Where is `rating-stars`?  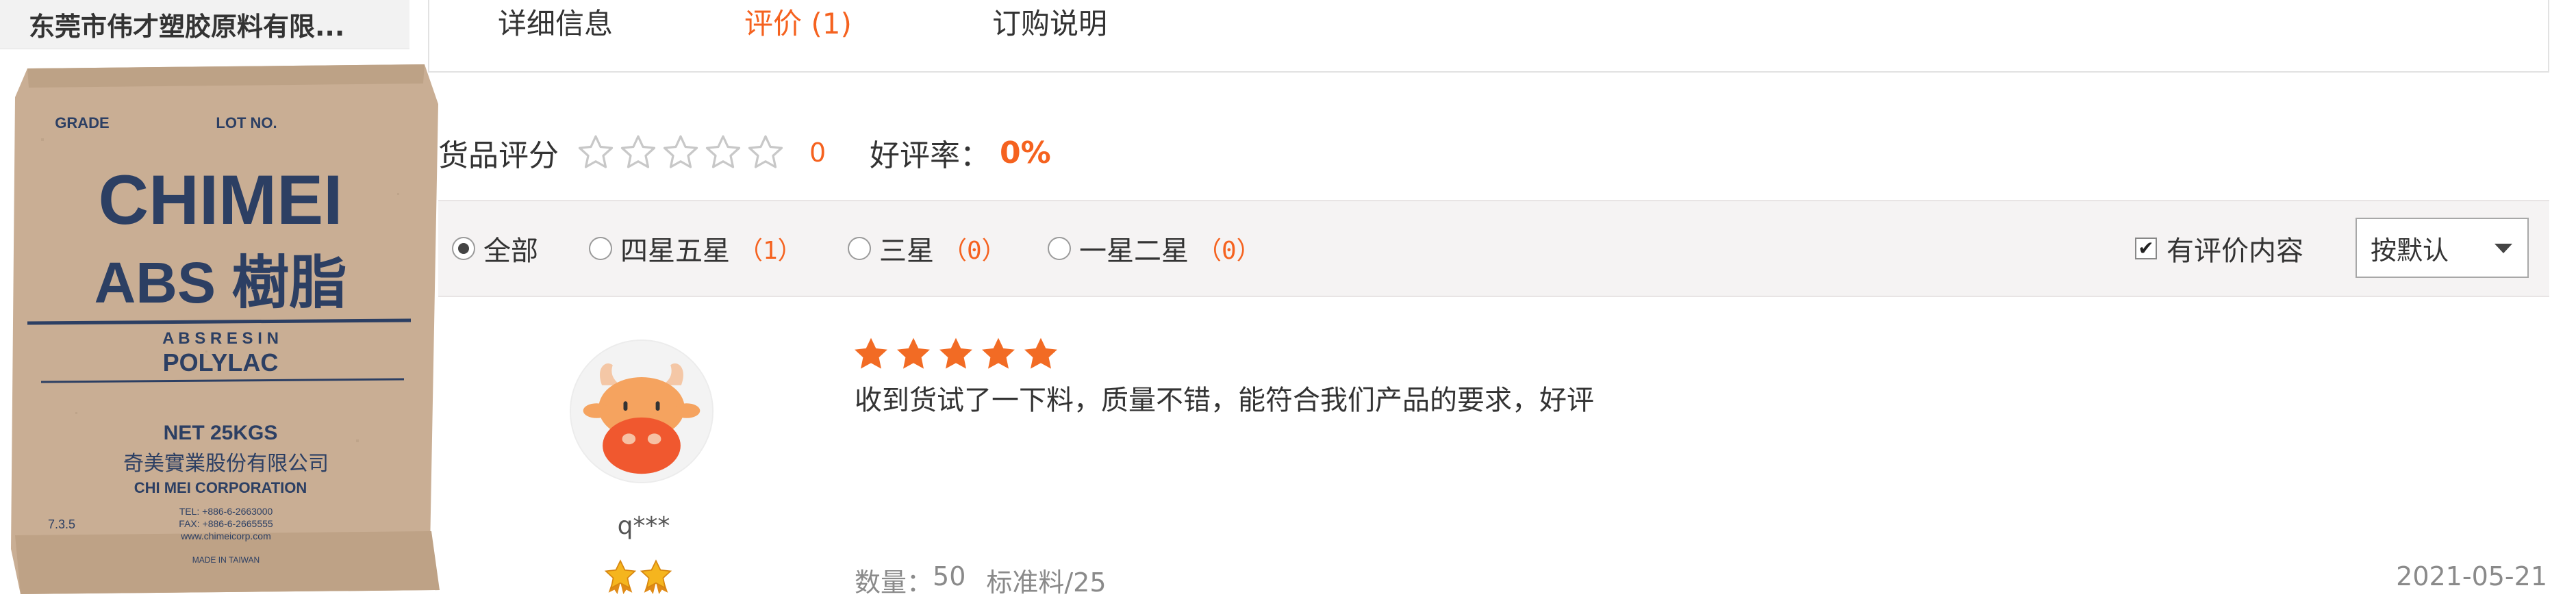
rating-stars is located at coordinates (680, 153).